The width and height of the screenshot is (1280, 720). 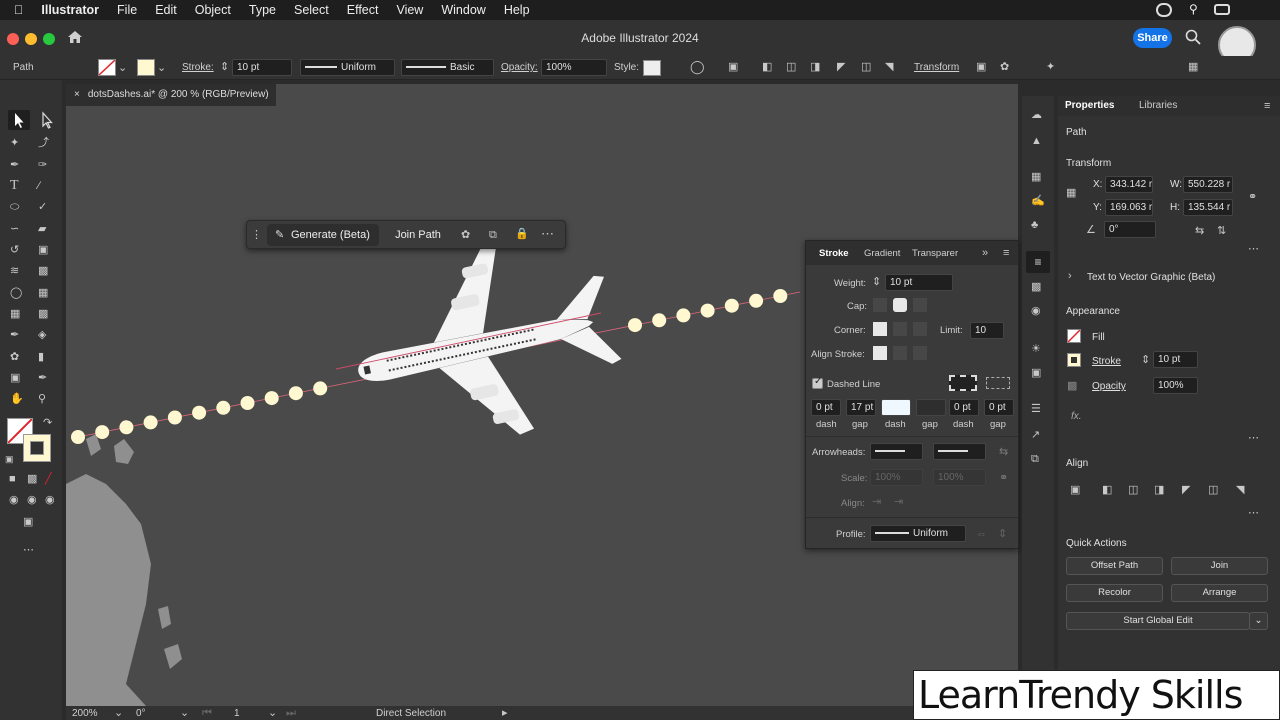 I want to click on tab-transparency: Transparer, so click(x=935, y=253).